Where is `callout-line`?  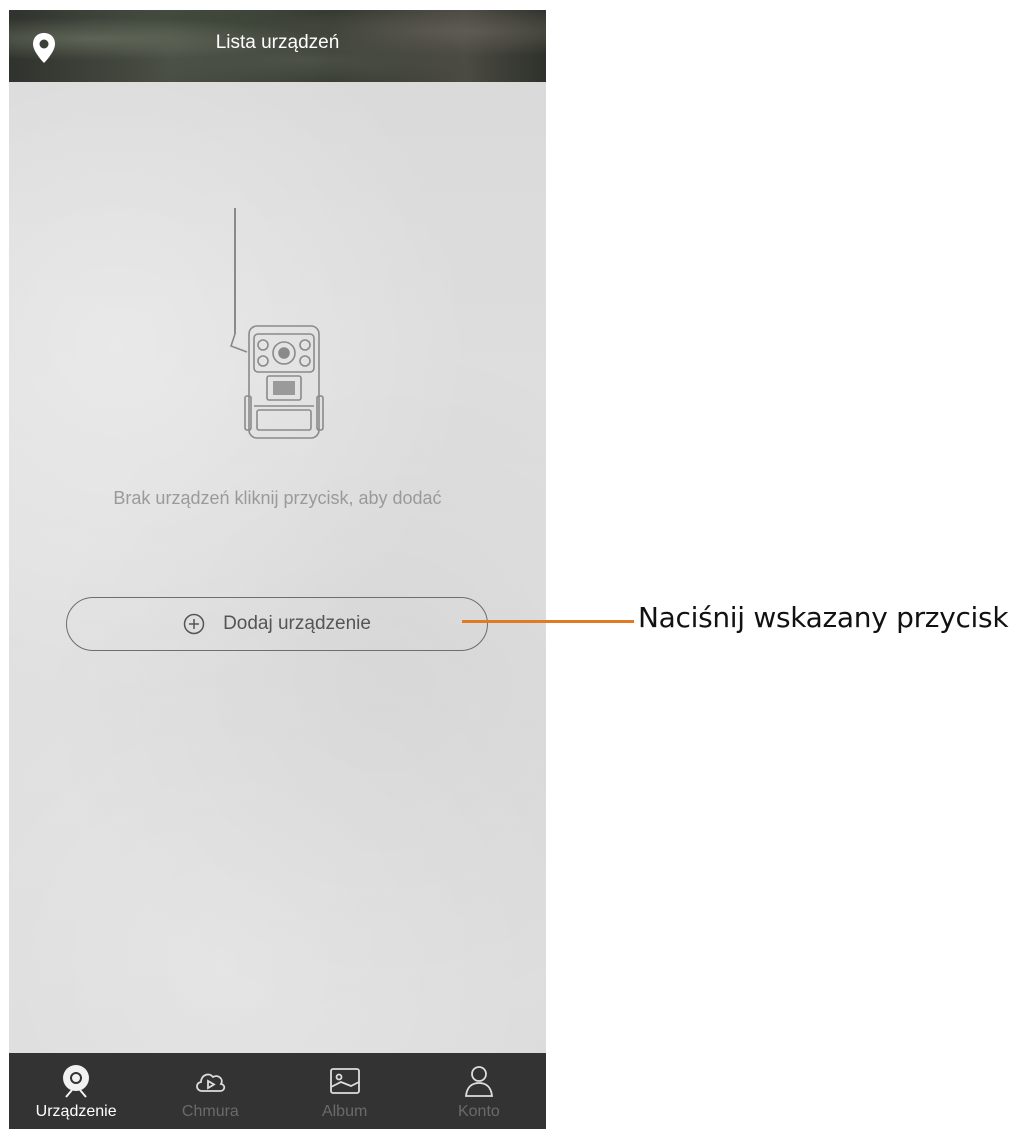 callout-line is located at coordinates (548, 621).